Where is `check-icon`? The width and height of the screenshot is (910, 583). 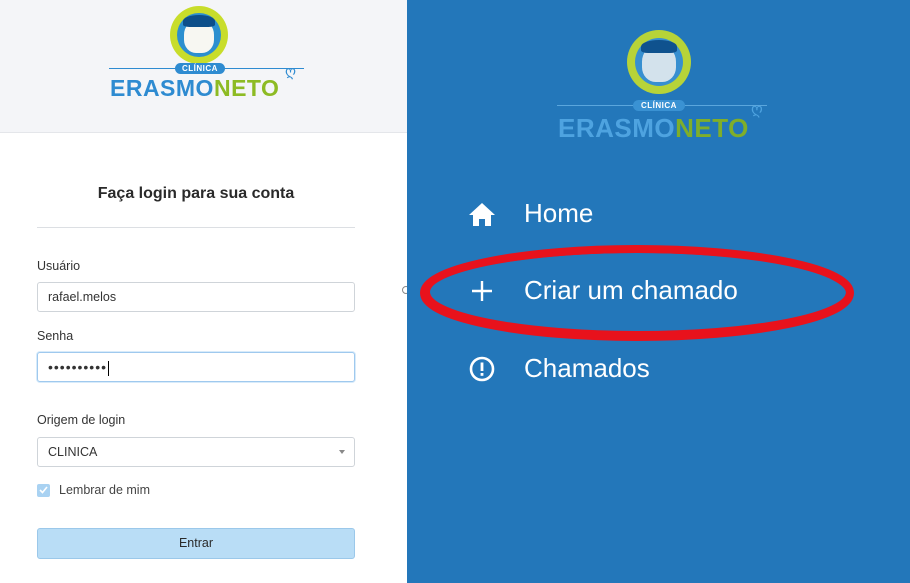 check-icon is located at coordinates (43, 490).